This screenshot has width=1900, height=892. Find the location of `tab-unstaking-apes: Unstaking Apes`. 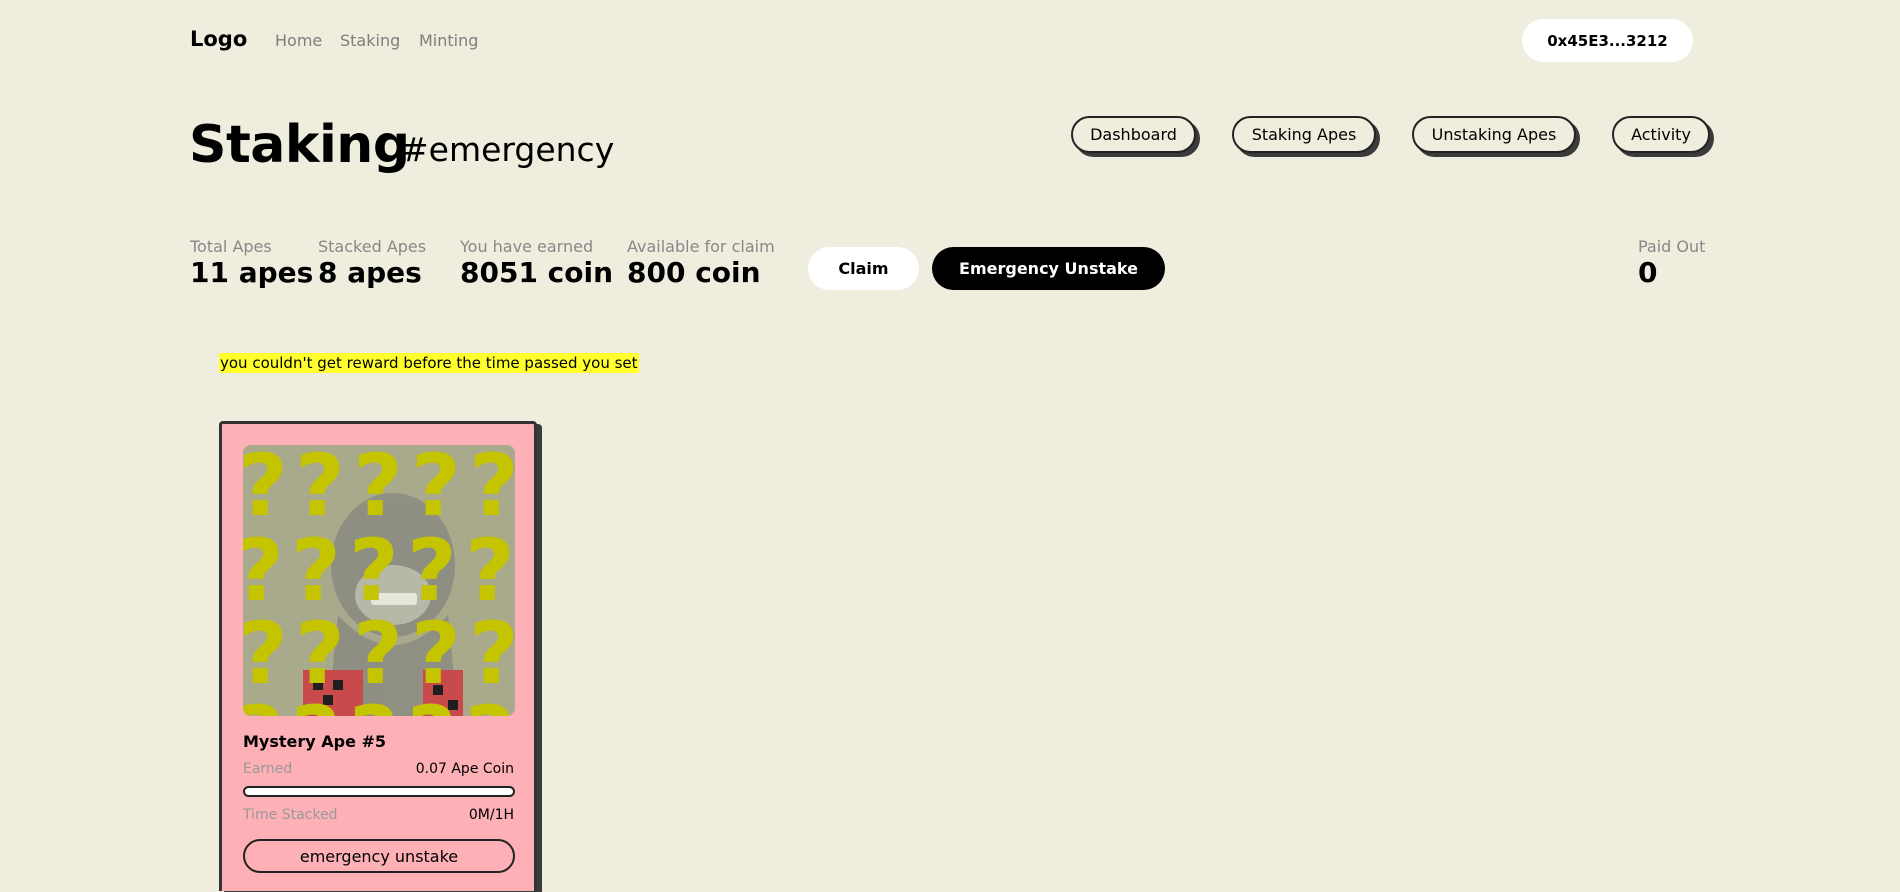

tab-unstaking-apes: Unstaking Apes is located at coordinates (1494, 134).